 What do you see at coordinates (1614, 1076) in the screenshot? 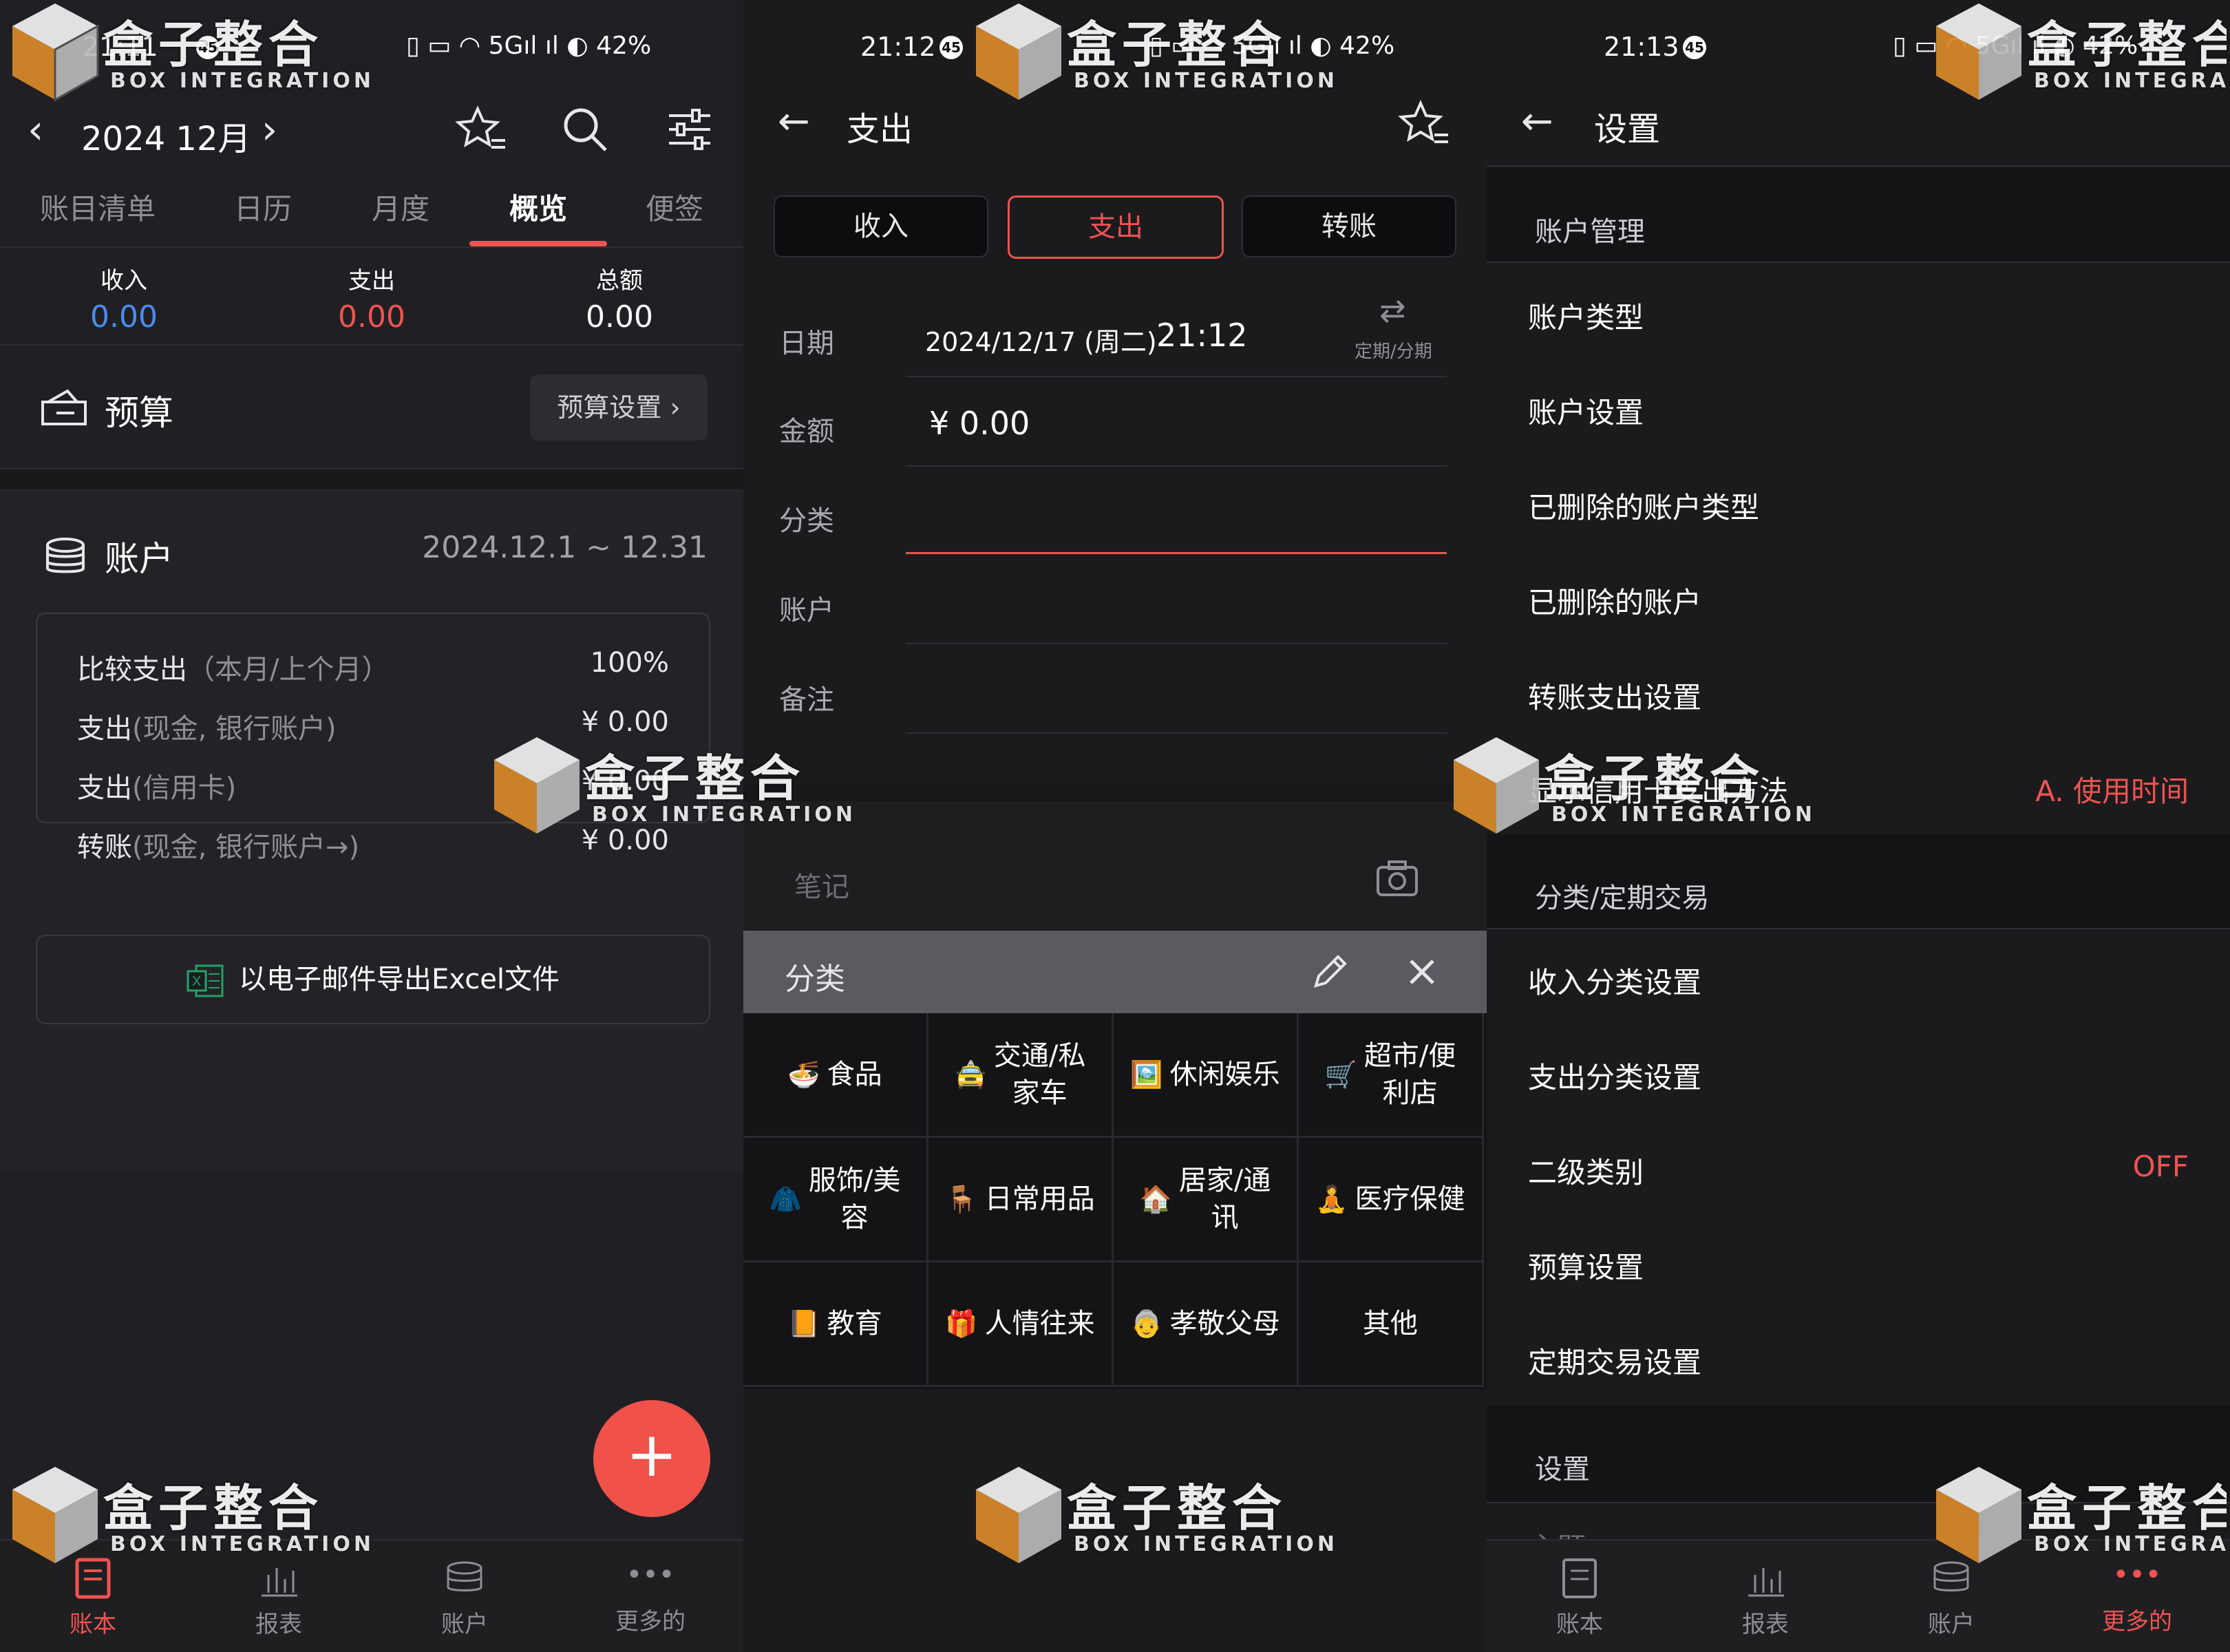
I see `setting-expense-categories: 支出分类设置` at bounding box center [1614, 1076].